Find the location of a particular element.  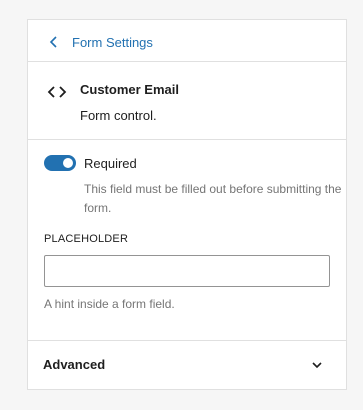

required-toggle-row: Required is located at coordinates (90, 163).